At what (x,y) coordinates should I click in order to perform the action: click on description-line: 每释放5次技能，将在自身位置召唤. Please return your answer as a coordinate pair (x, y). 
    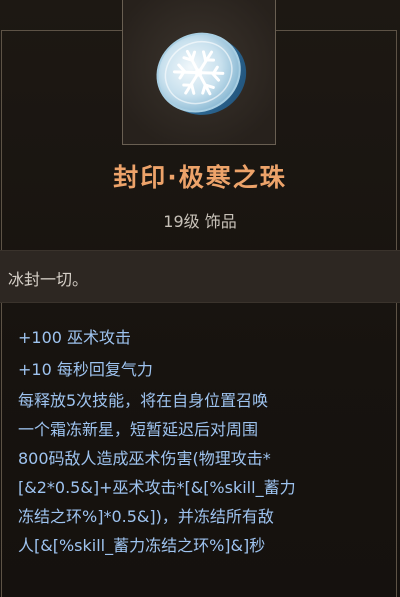
    Looking at the image, I should click on (143, 400).